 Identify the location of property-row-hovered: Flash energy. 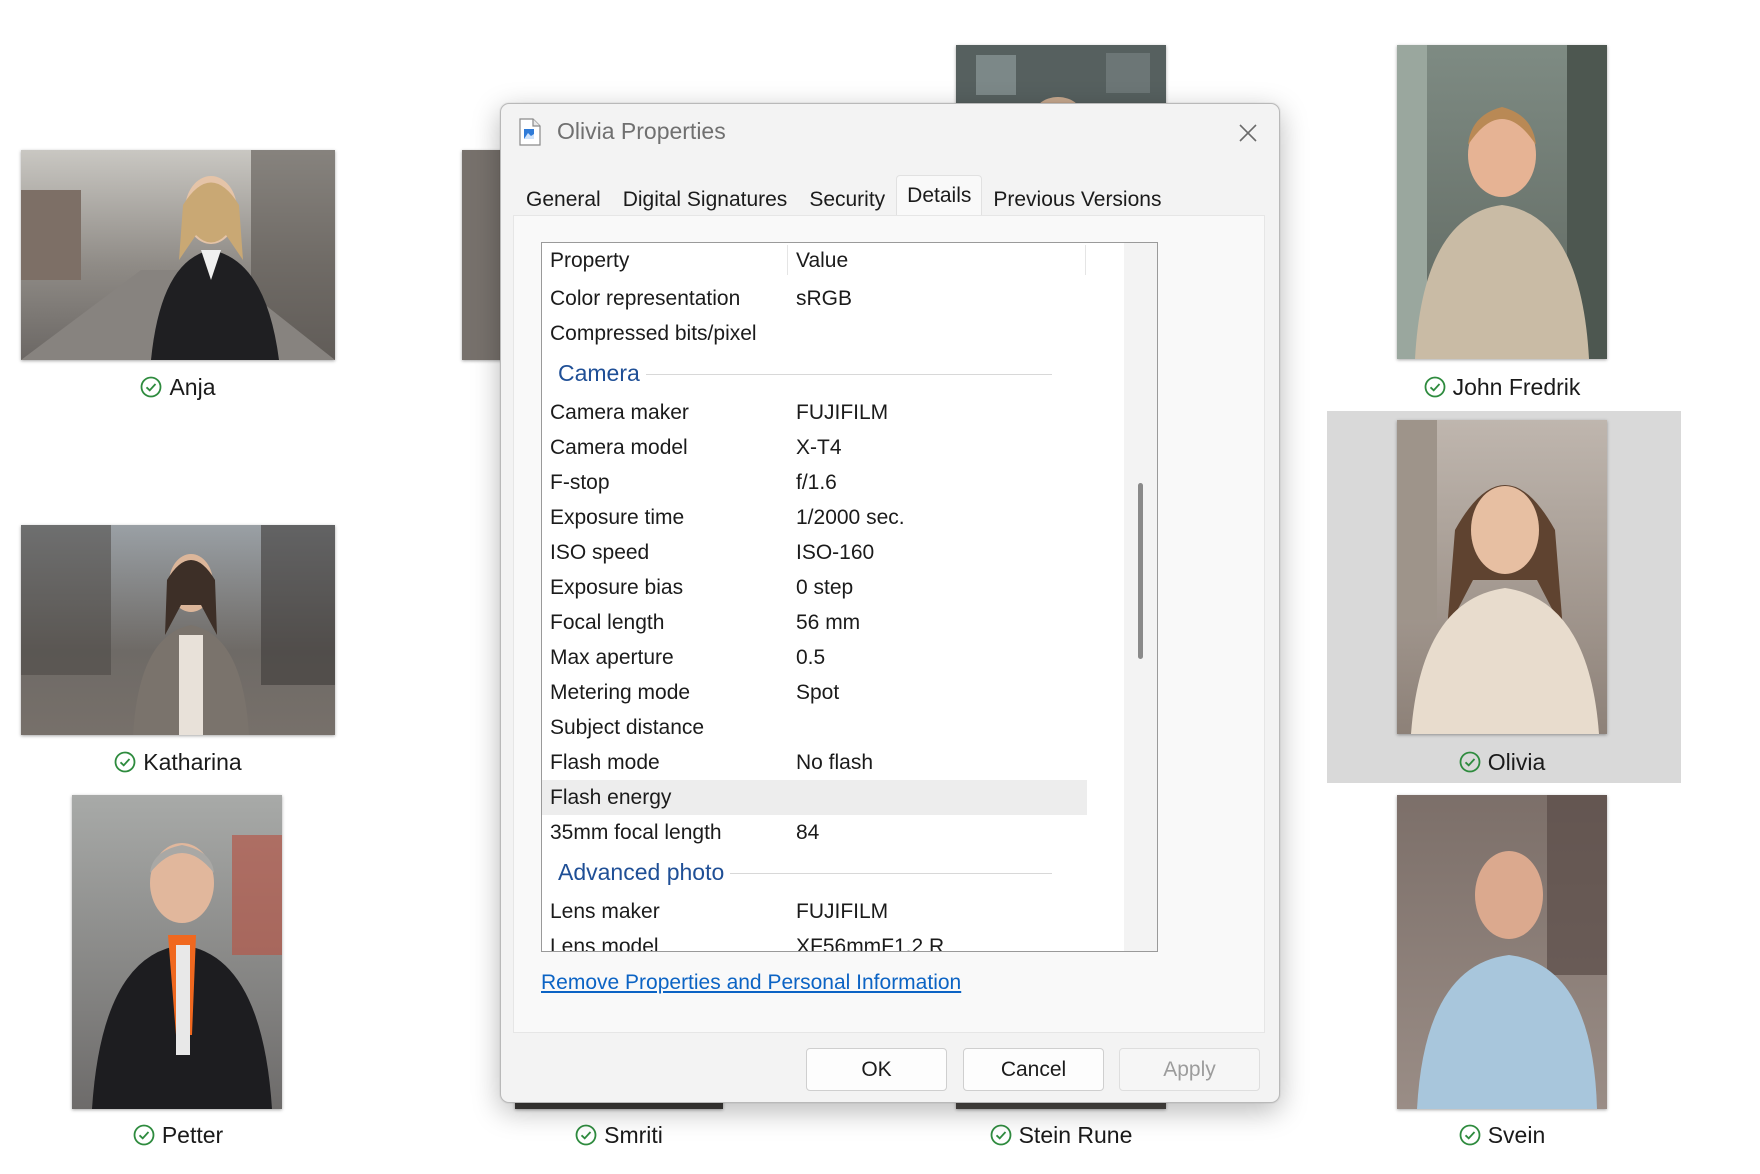
(814, 797).